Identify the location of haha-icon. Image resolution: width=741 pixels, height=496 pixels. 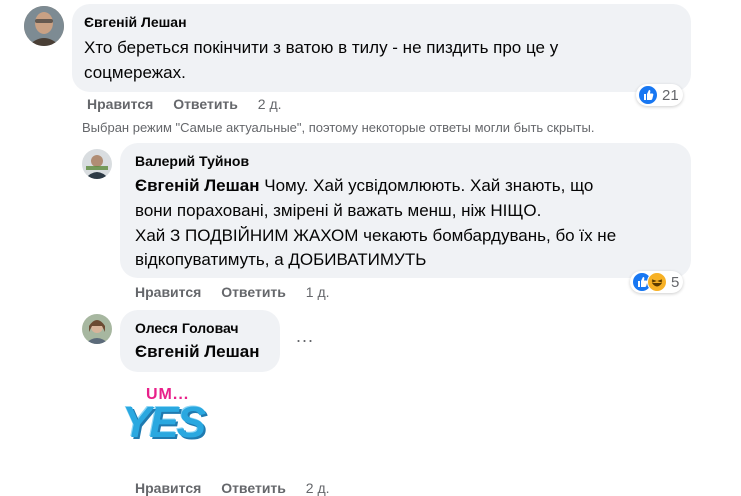
(657, 282).